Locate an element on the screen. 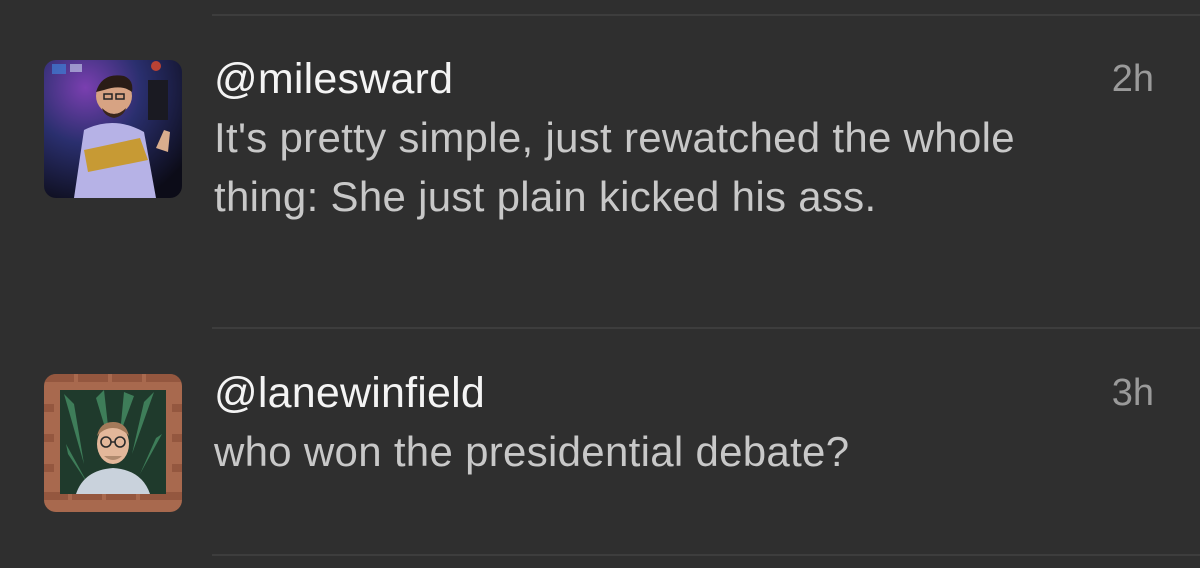  musician-photo-avatar-icon is located at coordinates (113, 129).